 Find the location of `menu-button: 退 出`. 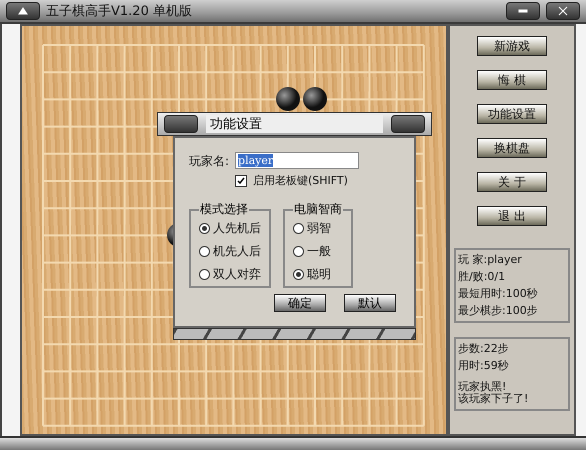

menu-button: 退 出 is located at coordinates (512, 216).